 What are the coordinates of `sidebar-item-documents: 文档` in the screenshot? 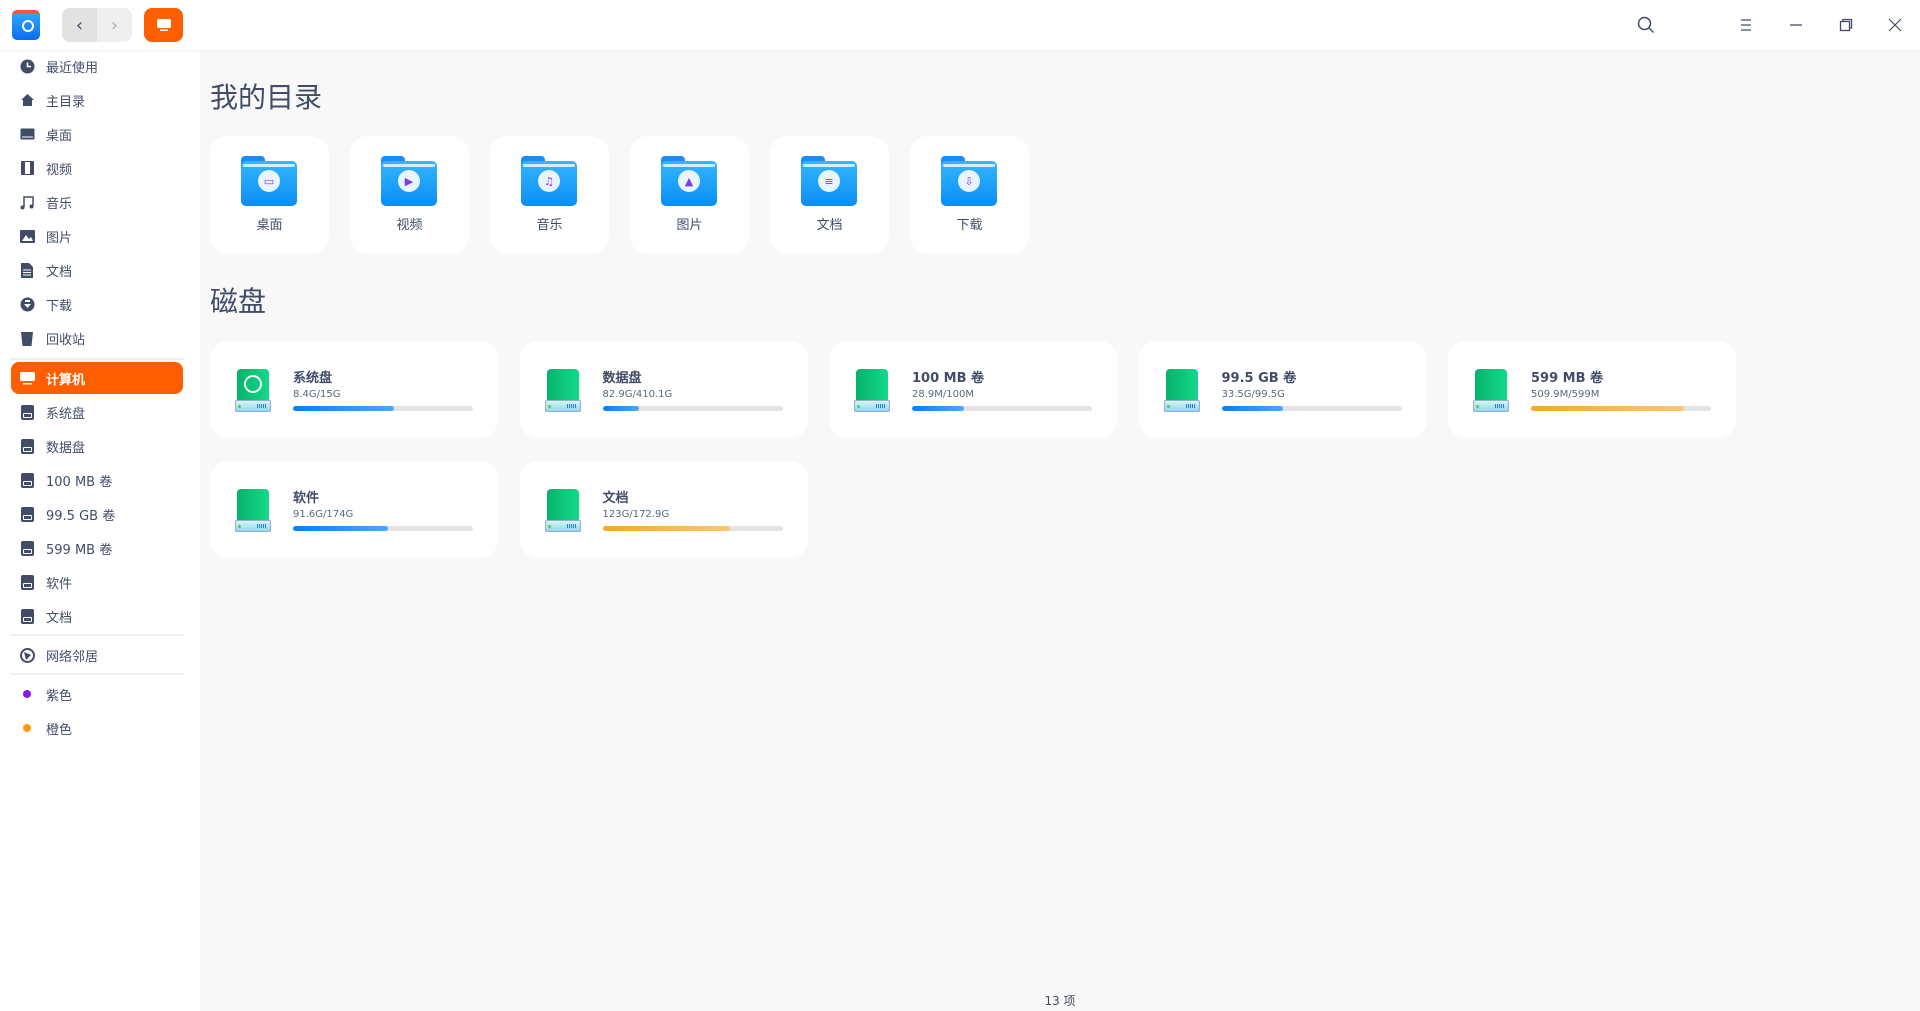 It's located at (97, 270).